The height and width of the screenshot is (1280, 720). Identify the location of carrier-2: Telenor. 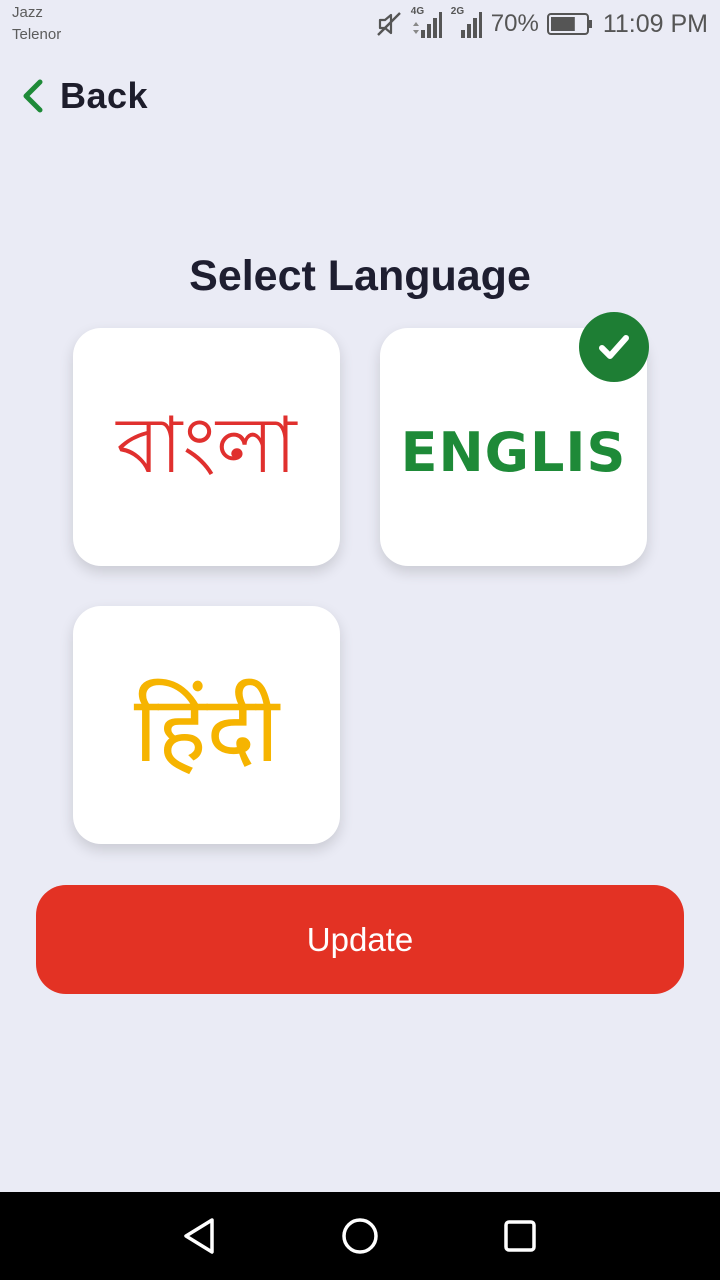
(37, 34).